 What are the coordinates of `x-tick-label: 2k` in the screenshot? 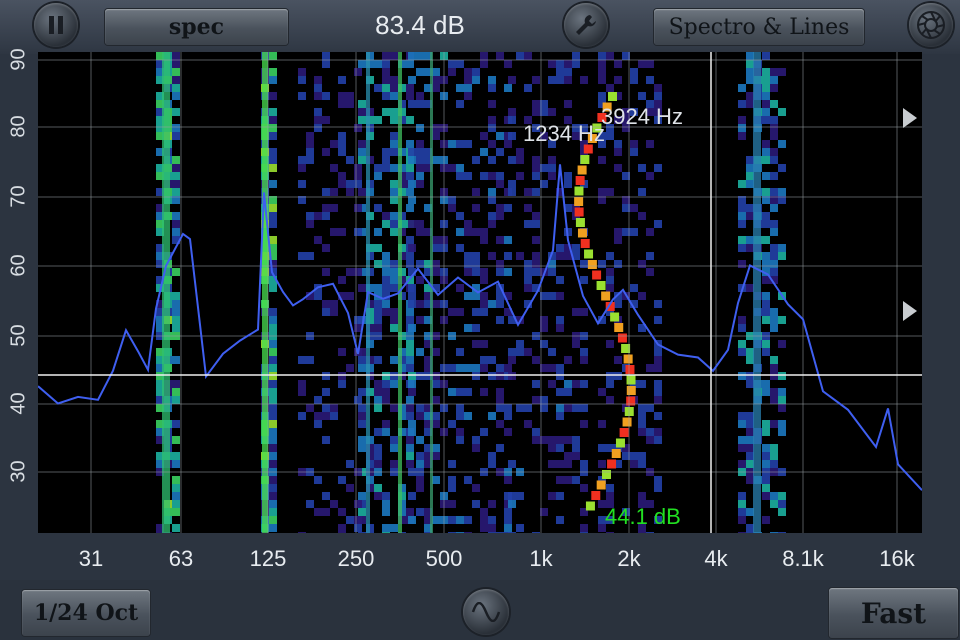 It's located at (629, 558).